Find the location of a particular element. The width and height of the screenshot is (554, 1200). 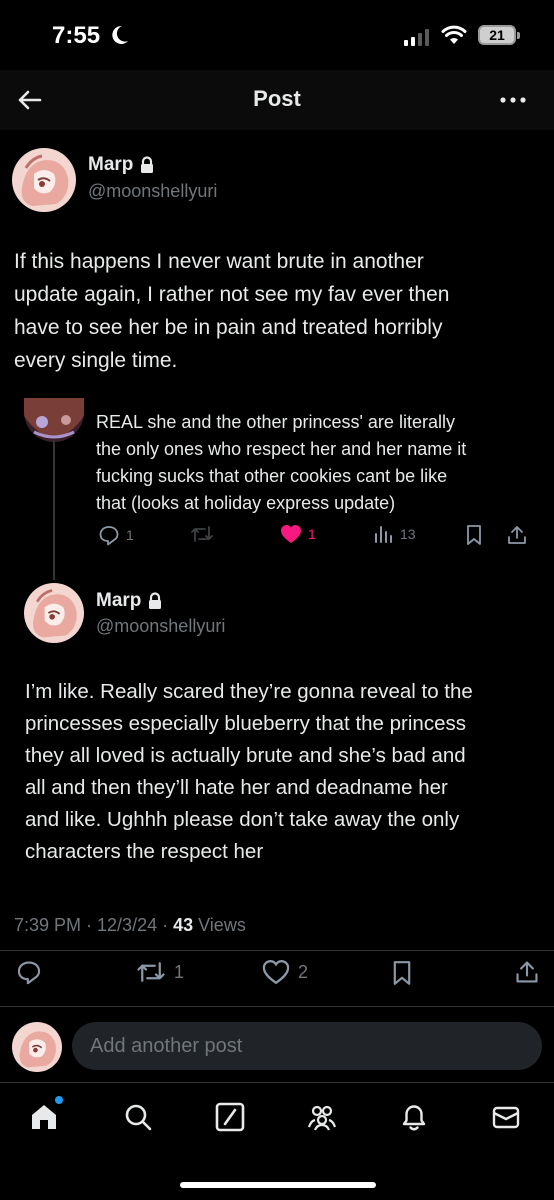

post-meta: 7:39 PM · 12/3/24 · 43 Views is located at coordinates (130, 925).